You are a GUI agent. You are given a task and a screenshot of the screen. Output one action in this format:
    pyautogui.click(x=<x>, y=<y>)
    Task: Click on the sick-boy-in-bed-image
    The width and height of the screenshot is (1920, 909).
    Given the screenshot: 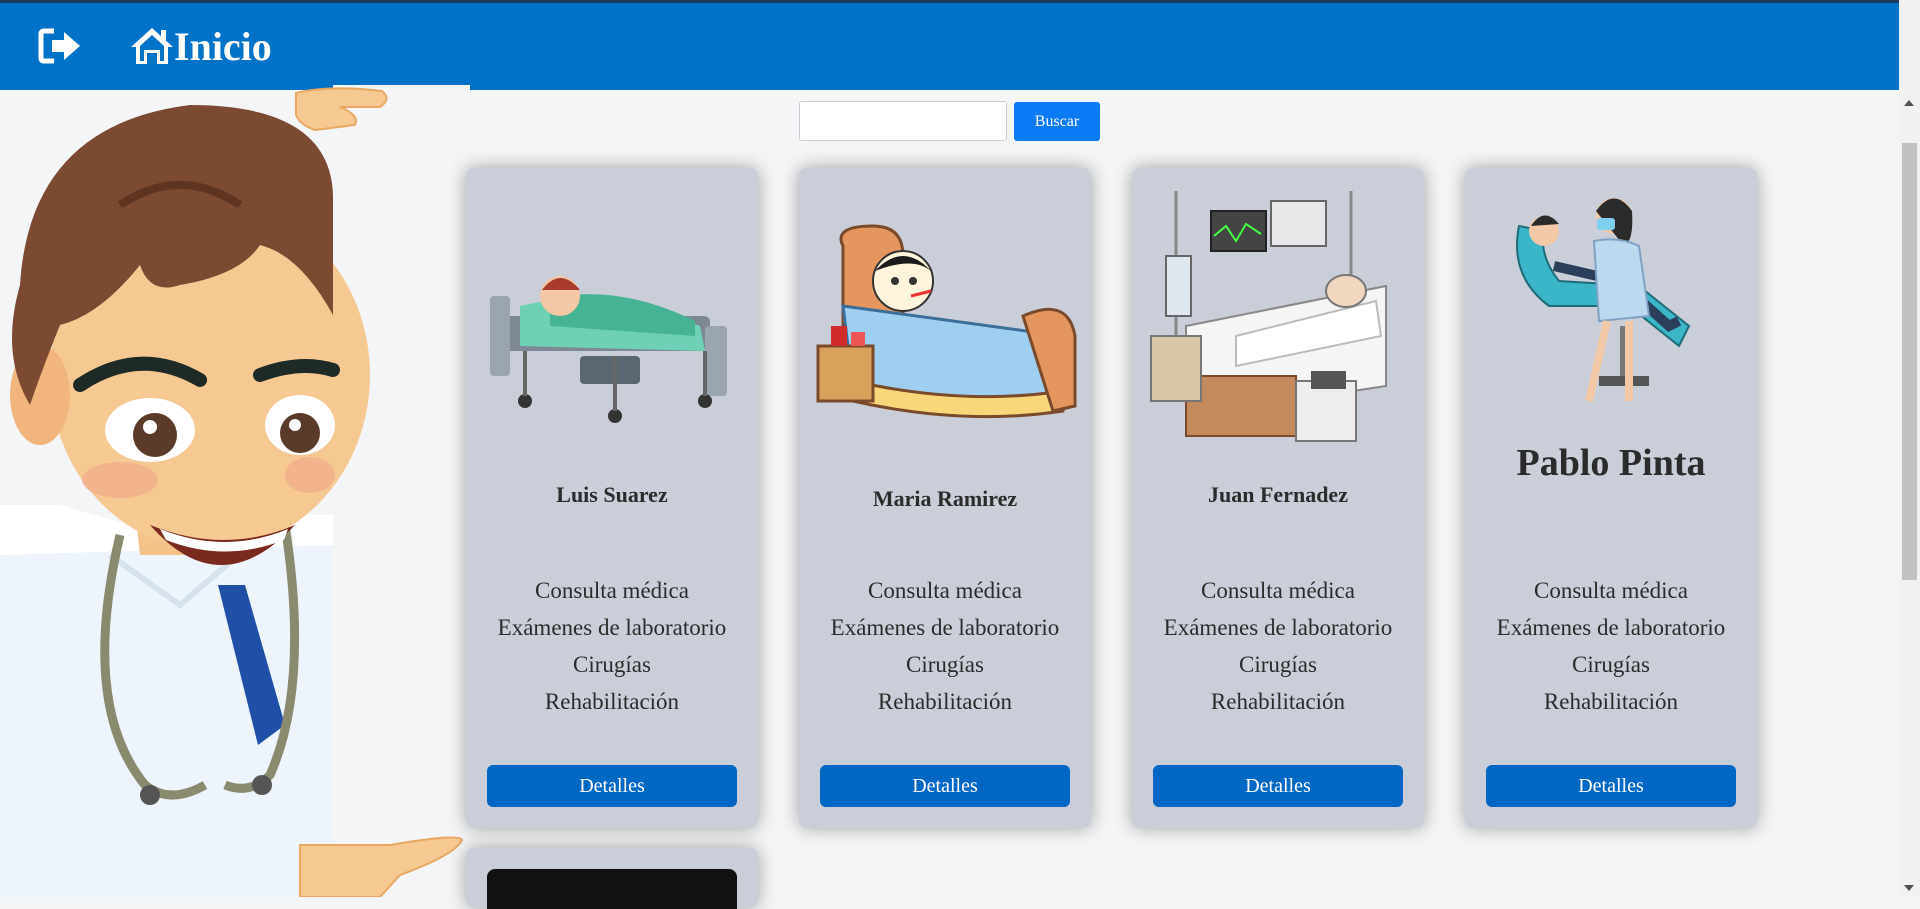 What is the action you would take?
    pyautogui.click(x=945, y=316)
    